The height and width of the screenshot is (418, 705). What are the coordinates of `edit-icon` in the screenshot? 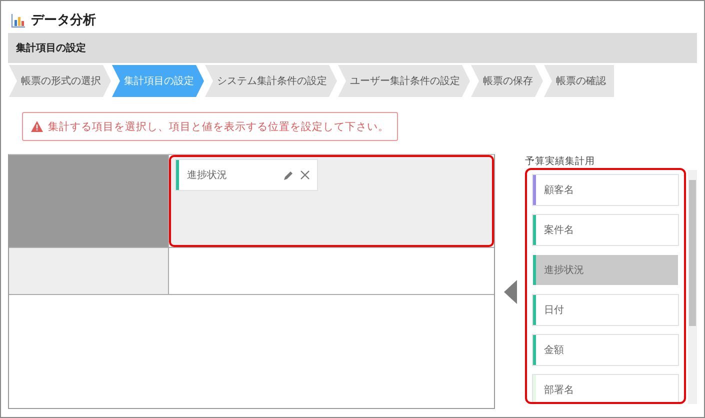 It's located at (288, 175).